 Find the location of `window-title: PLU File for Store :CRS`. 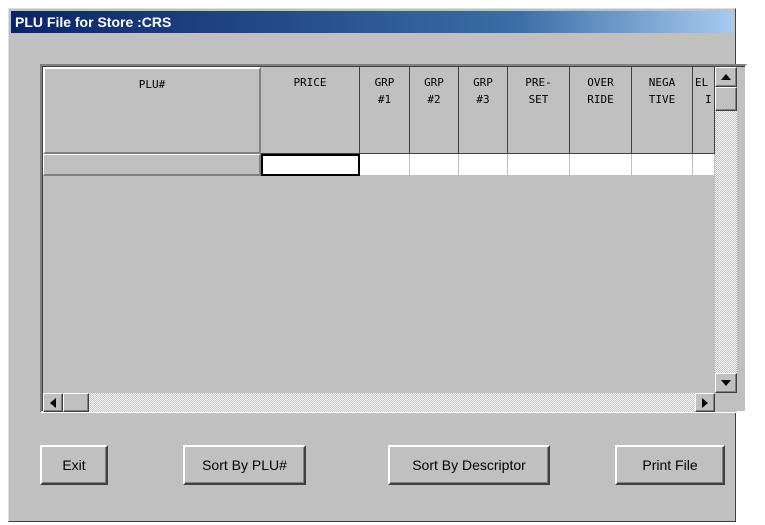

window-title: PLU File for Store :CRS is located at coordinates (372, 22).